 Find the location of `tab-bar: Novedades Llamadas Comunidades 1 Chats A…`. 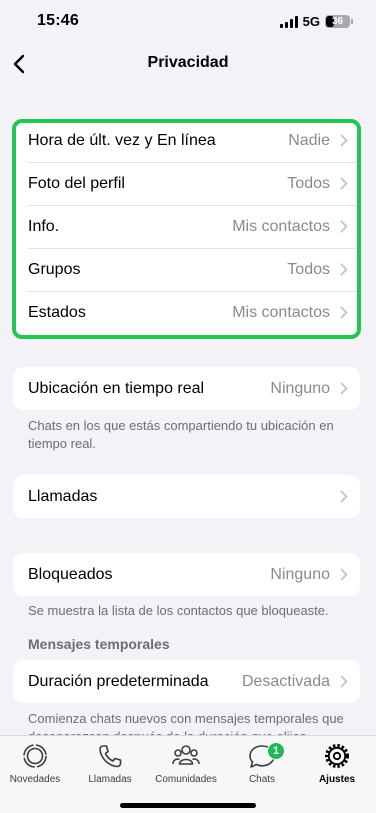

tab-bar: Novedades Llamadas Comunidades 1 Chats A… is located at coordinates (188, 774).